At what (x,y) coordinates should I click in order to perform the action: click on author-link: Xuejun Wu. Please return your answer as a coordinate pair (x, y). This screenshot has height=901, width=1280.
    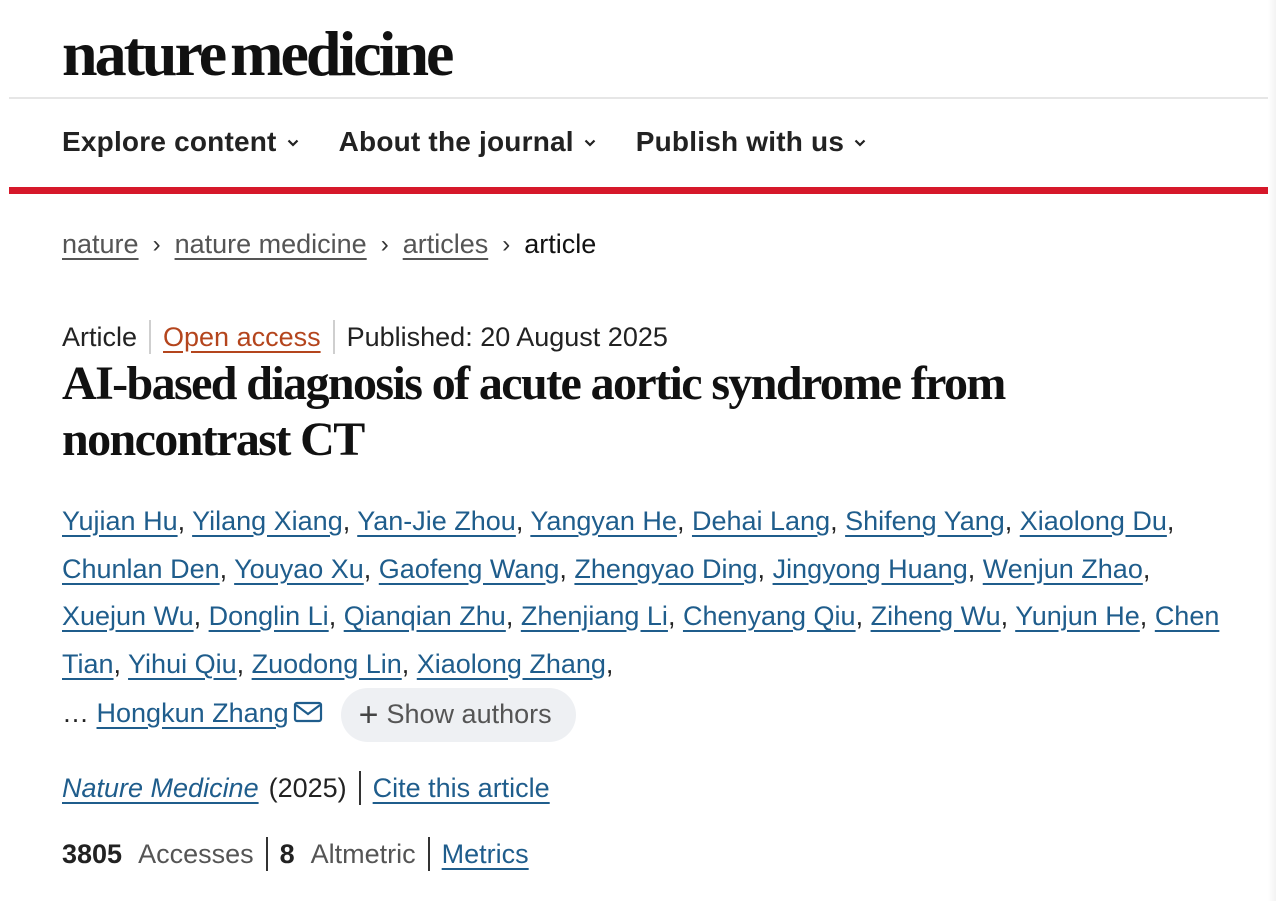
    Looking at the image, I should click on (128, 616).